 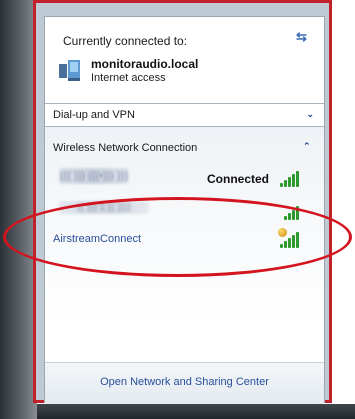 What do you see at coordinates (307, 146) in the screenshot?
I see `chevron-up-icon: ⌃` at bounding box center [307, 146].